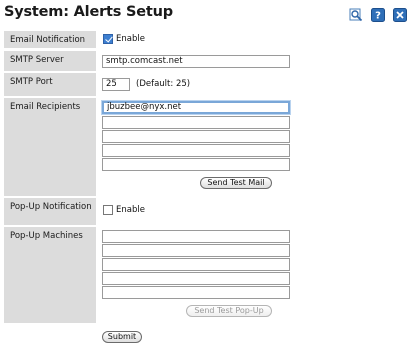 The width and height of the screenshot is (410, 349). What do you see at coordinates (45, 107) in the screenshot?
I see `email-recipients-label: Email Recipients` at bounding box center [45, 107].